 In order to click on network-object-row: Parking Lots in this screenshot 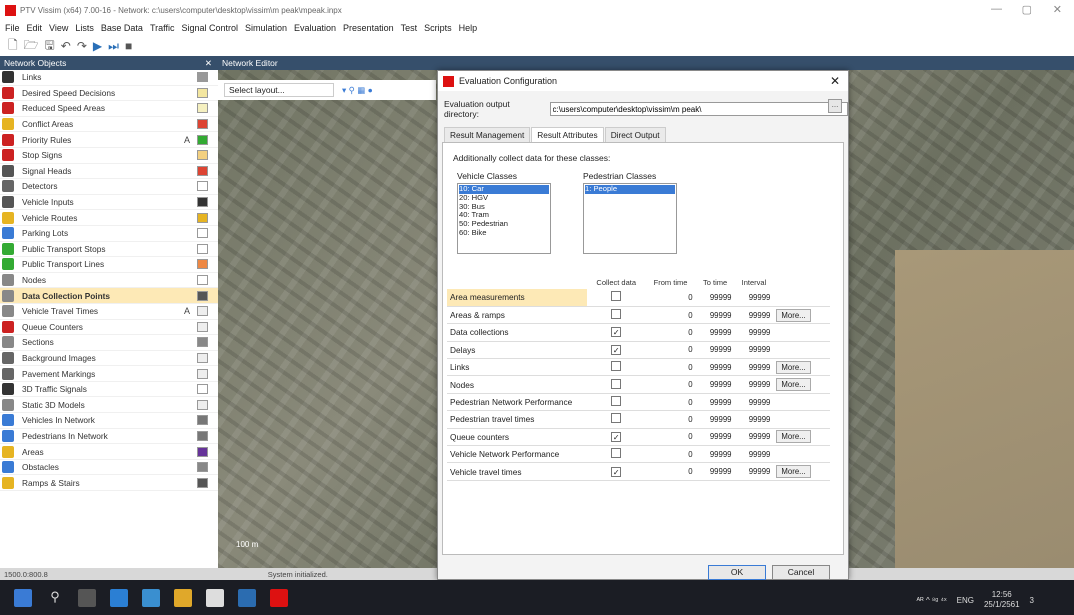, I will do `click(109, 234)`.